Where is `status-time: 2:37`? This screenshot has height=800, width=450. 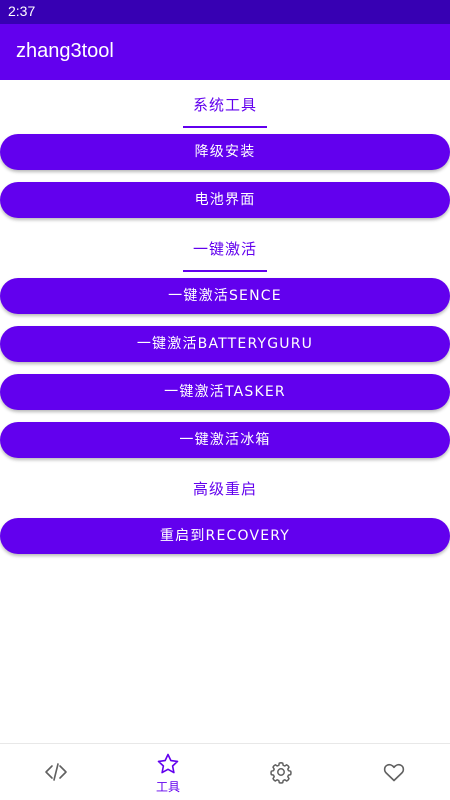
status-time: 2:37 is located at coordinates (22, 11).